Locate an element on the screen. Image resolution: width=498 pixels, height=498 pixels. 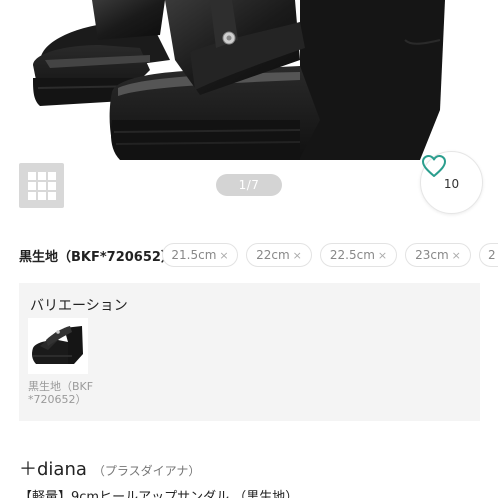
image-pager: 1/7 is located at coordinates (249, 185).